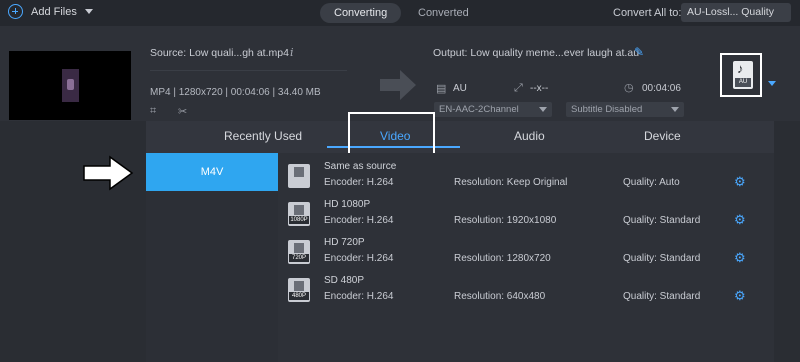  I want to click on video-preset-icon: 480P, so click(299, 290).